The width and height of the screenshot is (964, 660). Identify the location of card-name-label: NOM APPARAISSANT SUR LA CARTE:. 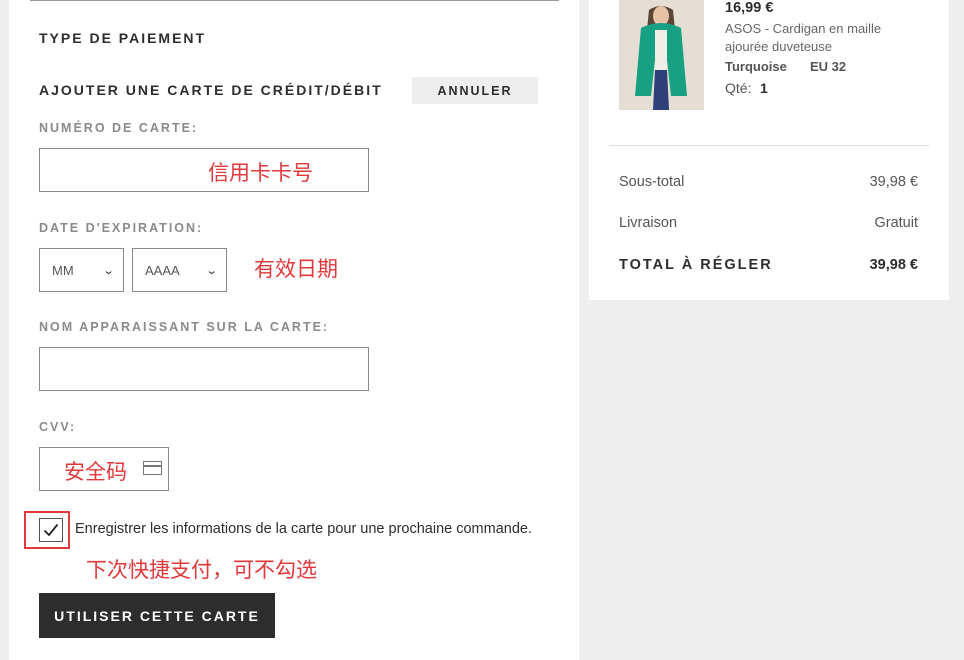
(184, 327).